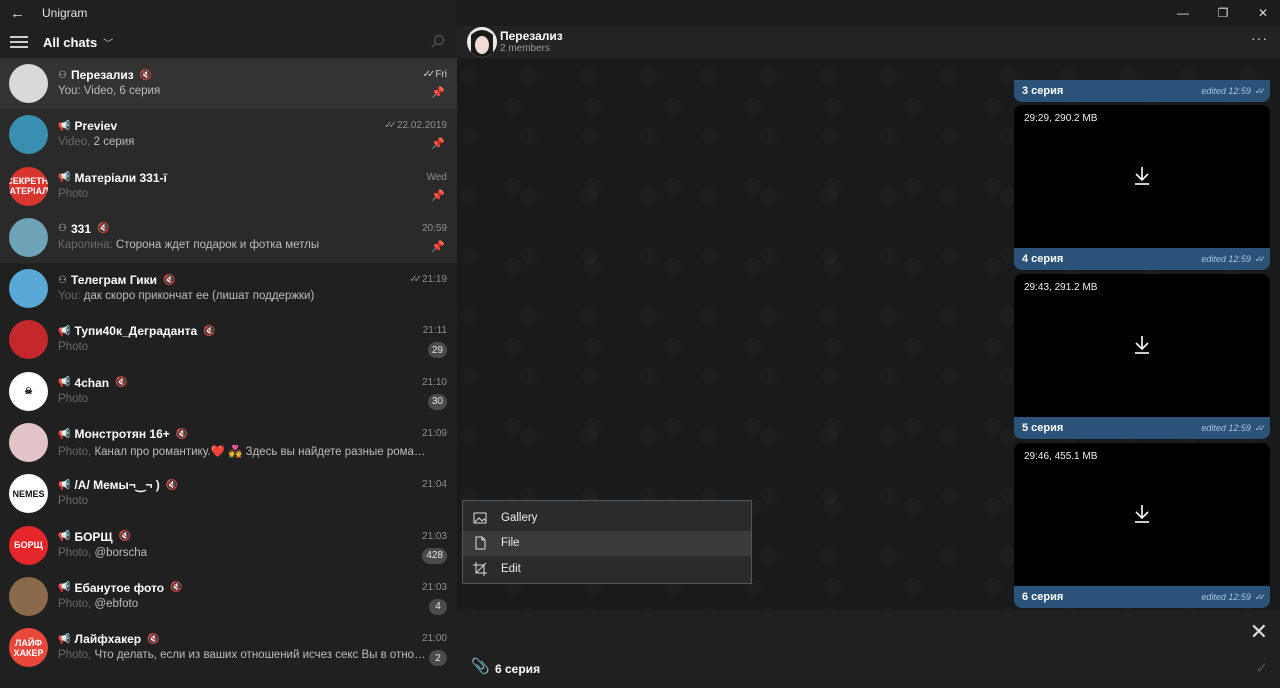 The width and height of the screenshot is (1280, 688). I want to click on chat-name: БОРЩ, so click(93, 536).